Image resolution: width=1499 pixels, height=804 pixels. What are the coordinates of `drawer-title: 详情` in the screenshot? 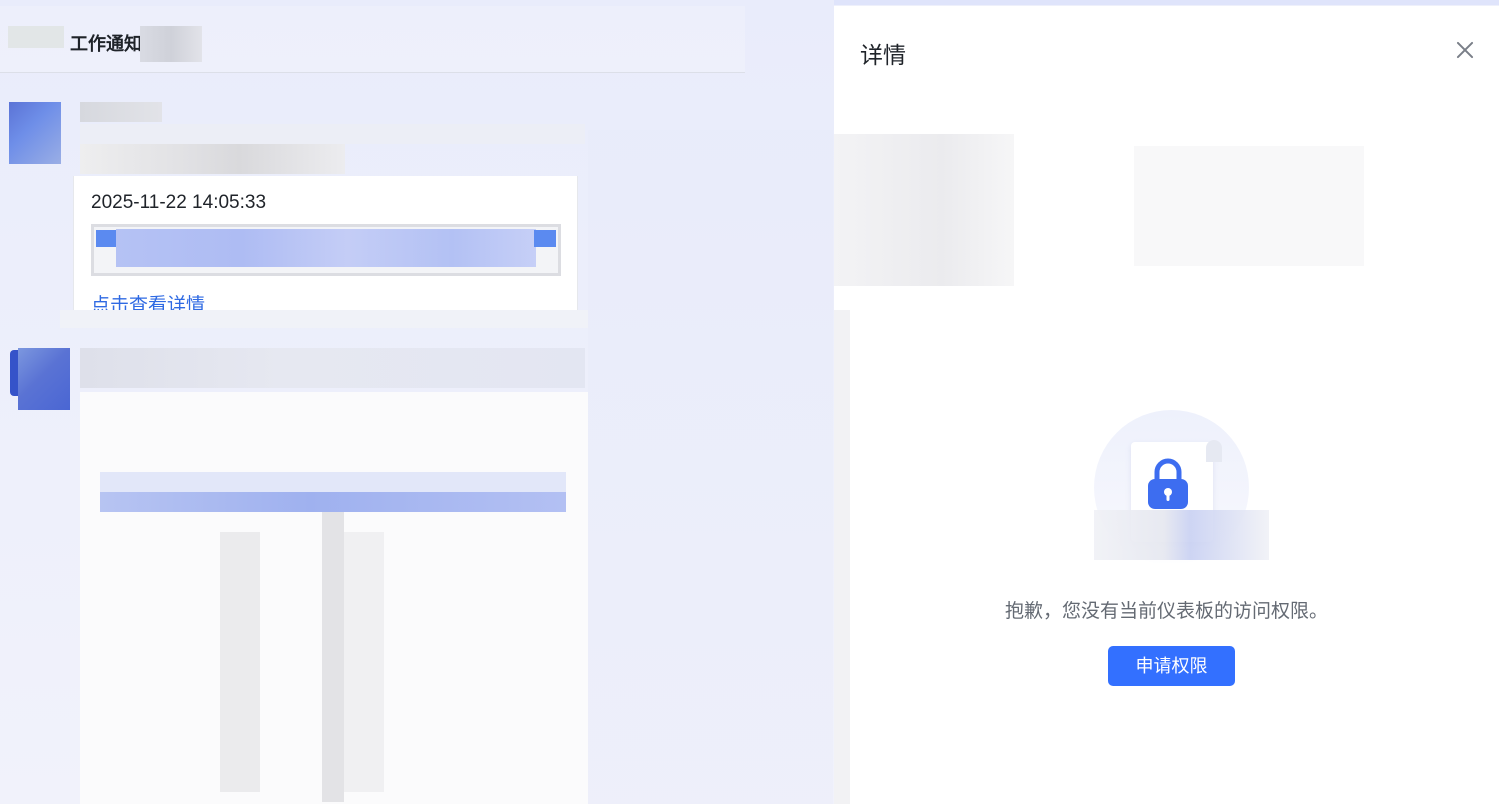 It's located at (883, 55).